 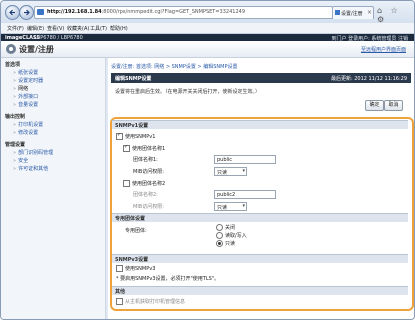 I want to click on panel-header: 编辑SNMP设置 最后更新: 2012 11/12 11:16:29, so click(x=261, y=78).